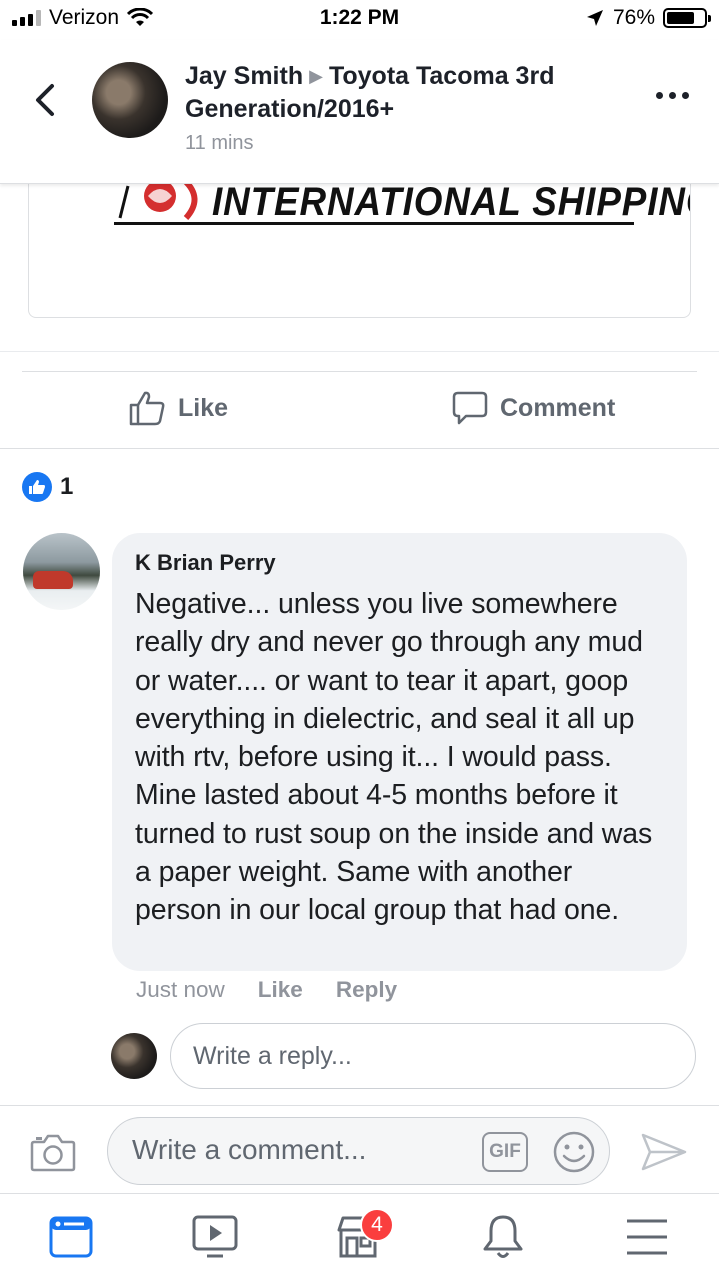  I want to click on commenter-avatar, so click(61, 571).